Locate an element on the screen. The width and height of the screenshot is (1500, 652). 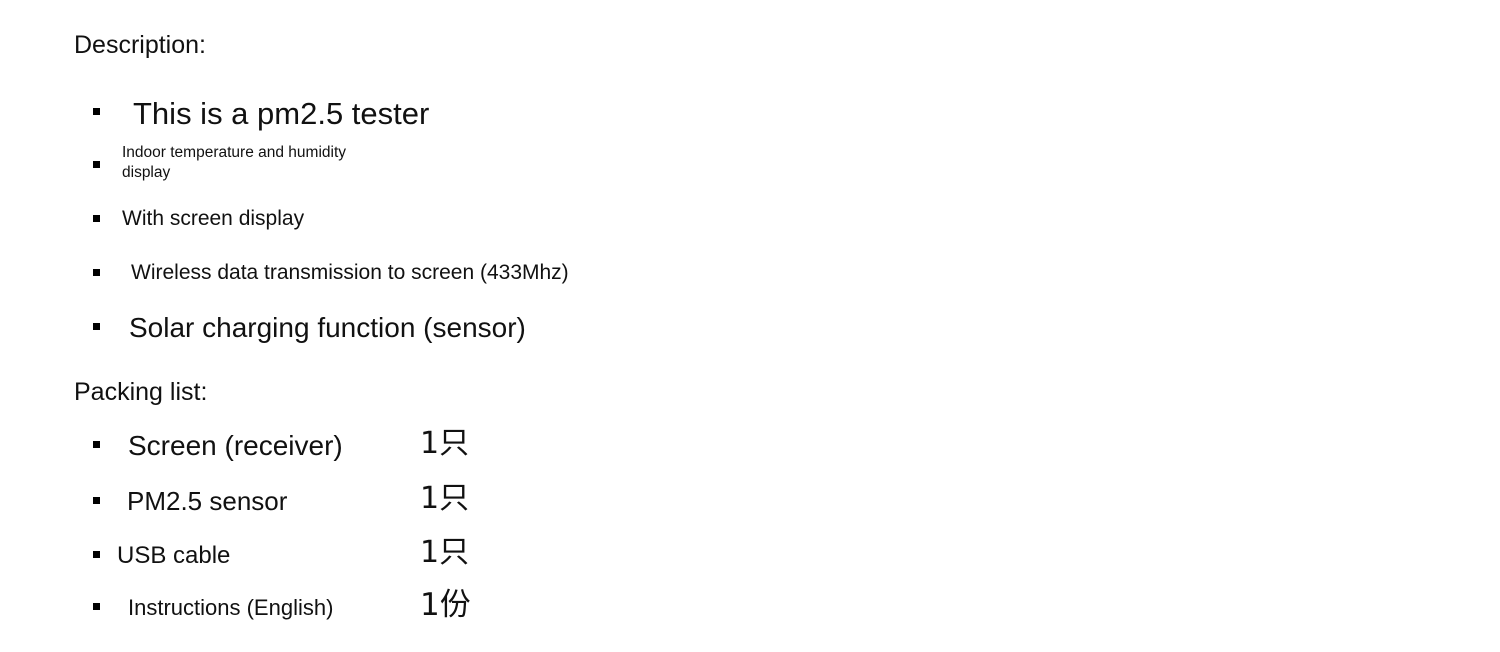
packing-item-name: Screen (receiver) is located at coordinates (235, 445).